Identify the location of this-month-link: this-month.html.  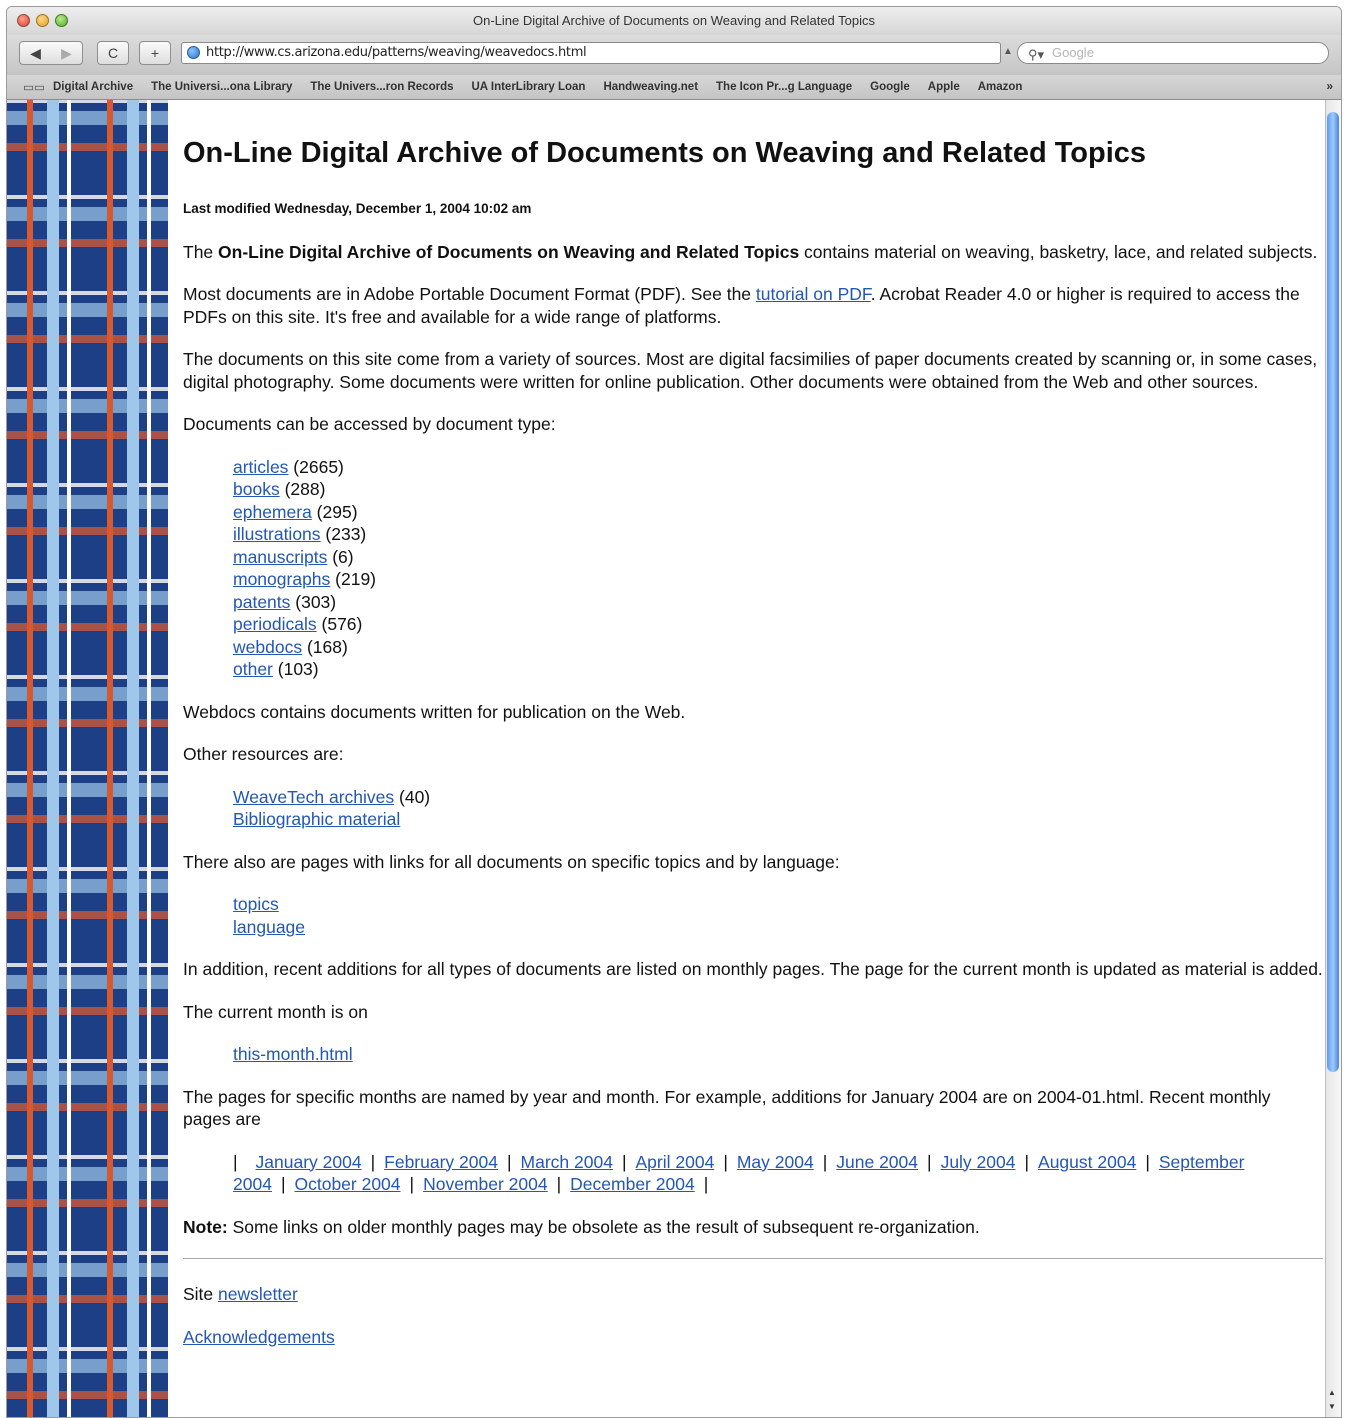
(293, 1054).